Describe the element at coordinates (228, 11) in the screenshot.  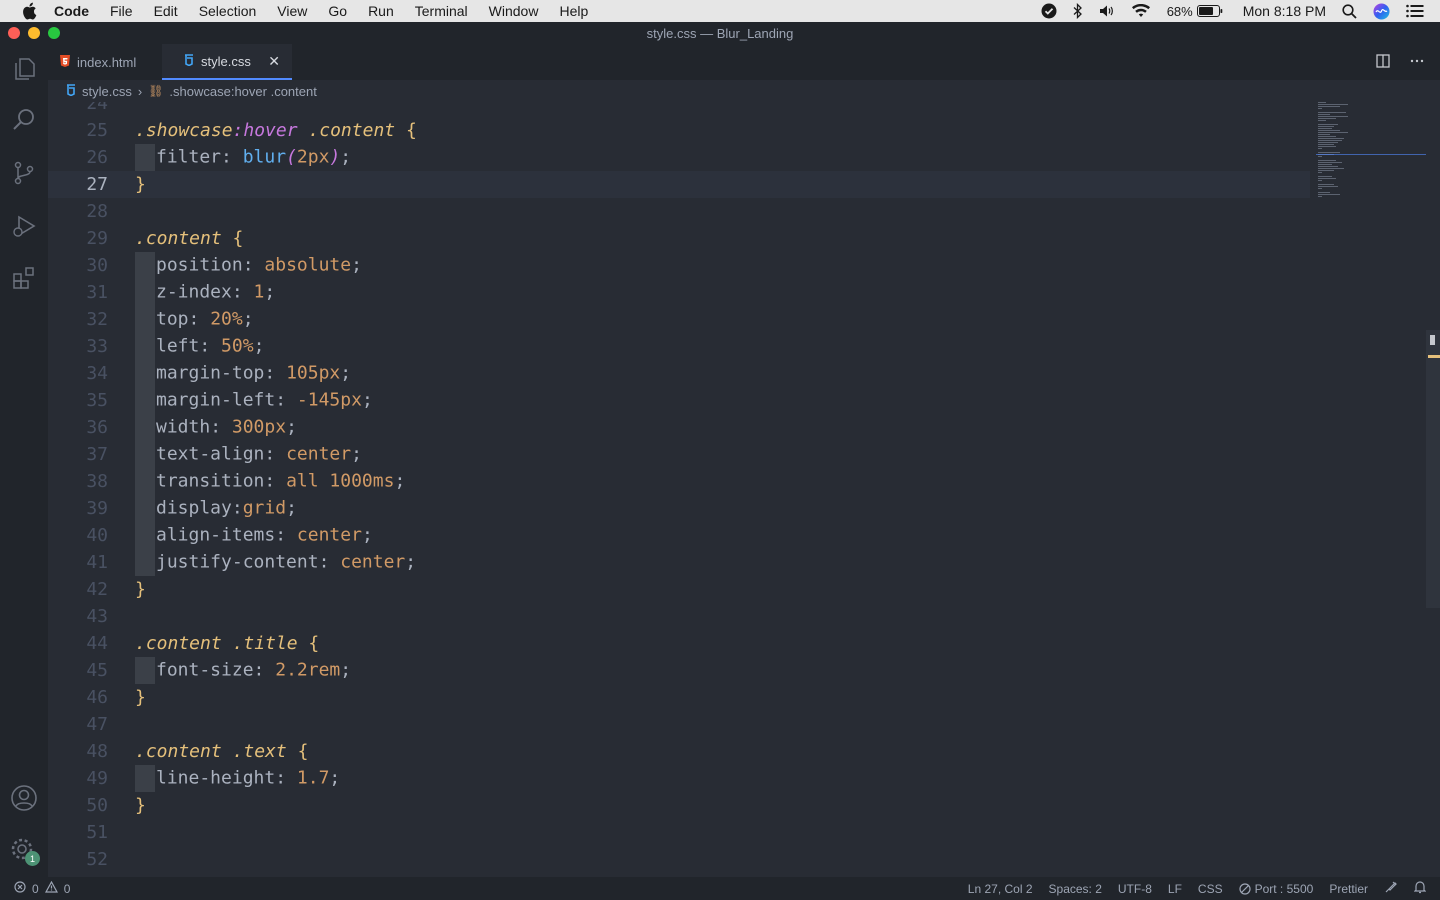
I see `menu-selection: Selection` at that location.